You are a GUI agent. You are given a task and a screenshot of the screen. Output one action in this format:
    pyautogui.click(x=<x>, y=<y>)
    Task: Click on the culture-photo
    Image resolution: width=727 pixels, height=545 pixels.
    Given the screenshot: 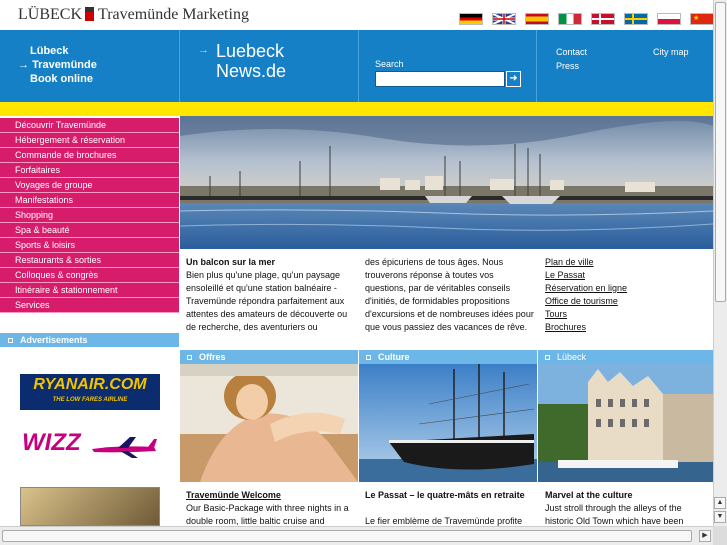 What is the action you would take?
    pyautogui.click(x=448, y=423)
    